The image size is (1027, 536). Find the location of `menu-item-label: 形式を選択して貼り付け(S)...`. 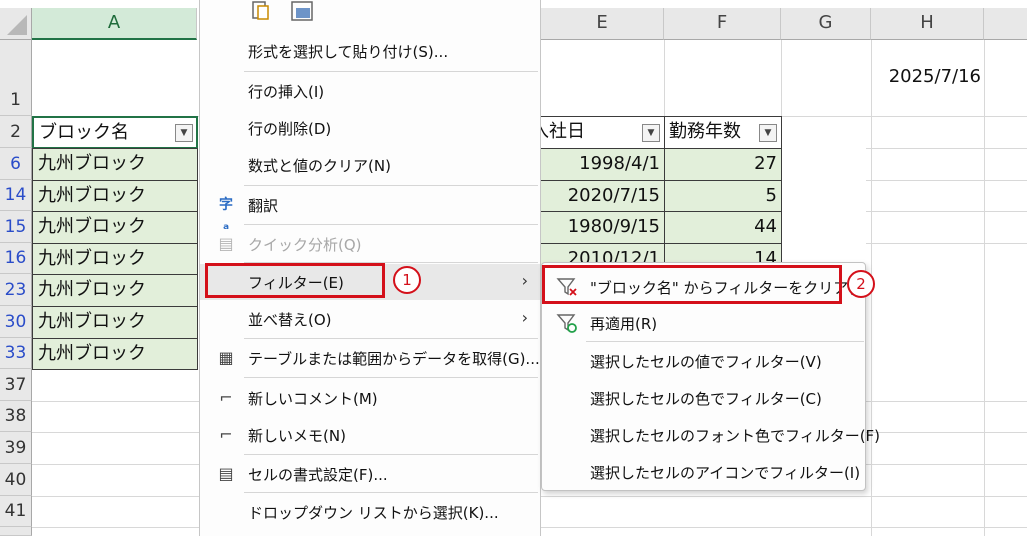

menu-item-label: 形式を選択して貼り付け(S)... is located at coordinates (348, 52).